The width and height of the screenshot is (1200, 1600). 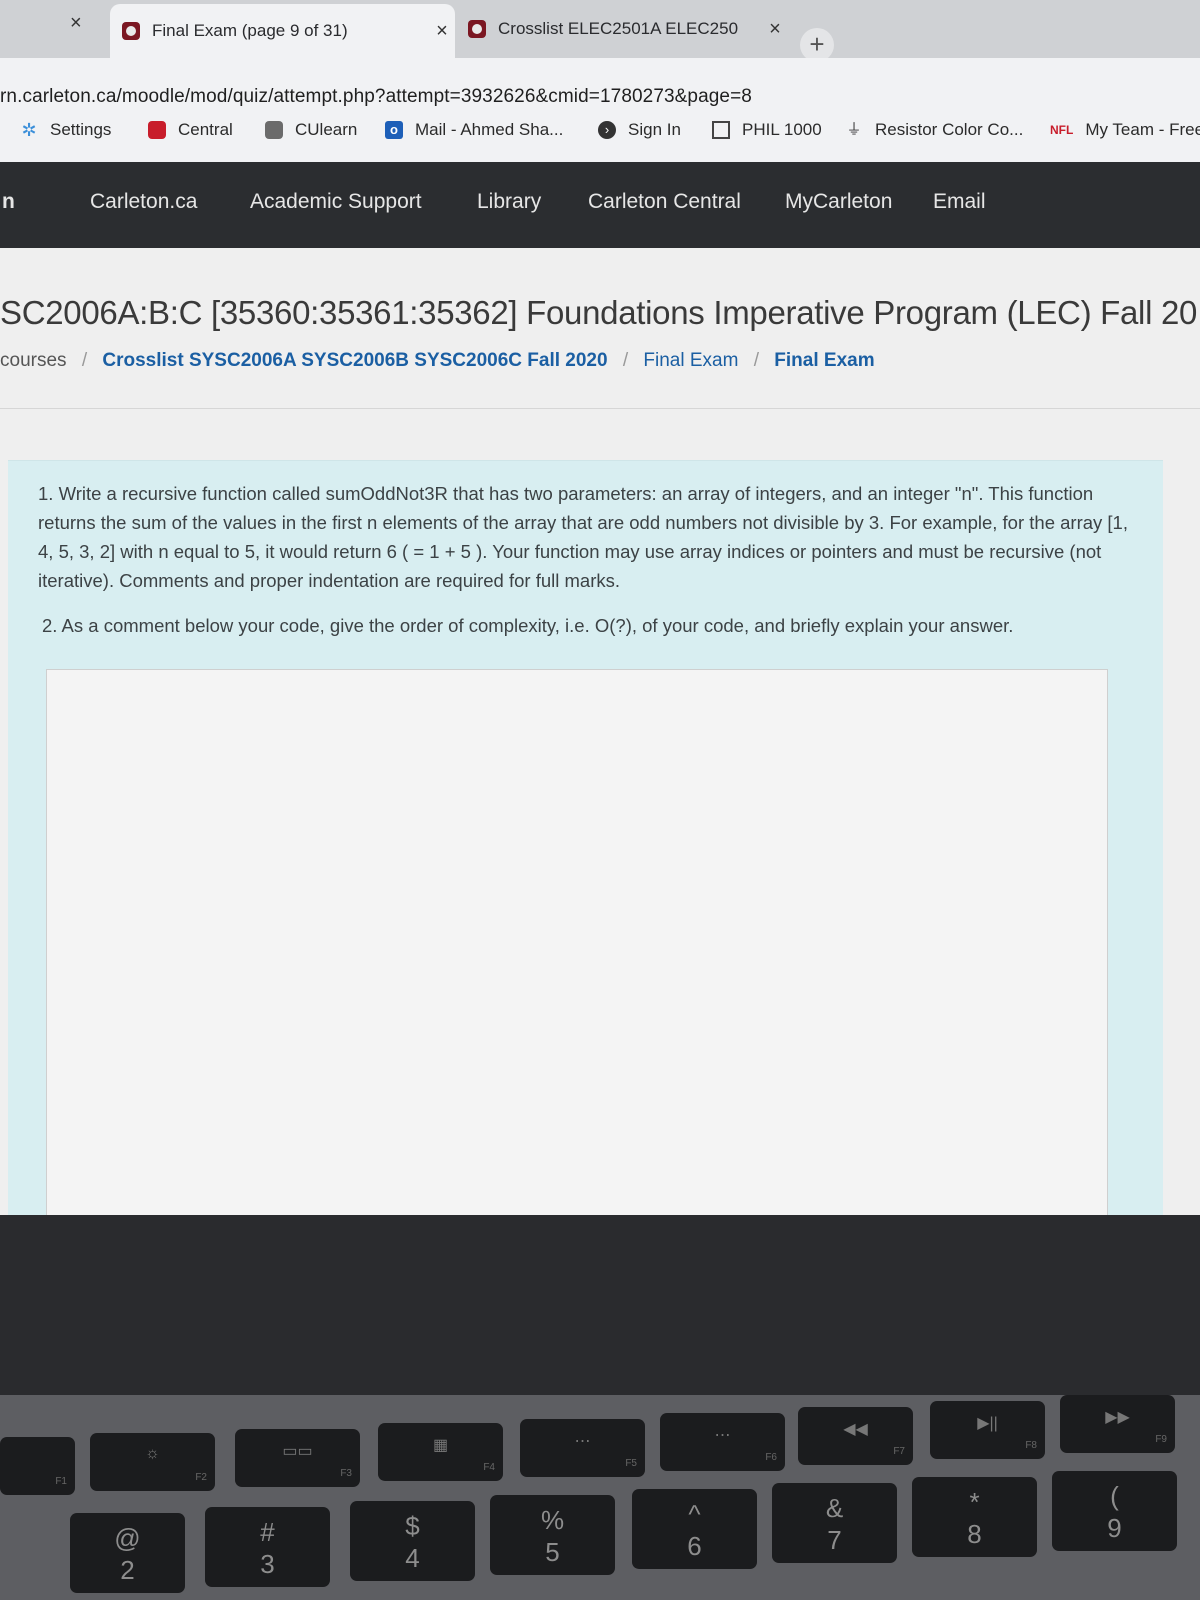 What do you see at coordinates (33, 360) in the screenshot?
I see `breadcrumb-courses: courses` at bounding box center [33, 360].